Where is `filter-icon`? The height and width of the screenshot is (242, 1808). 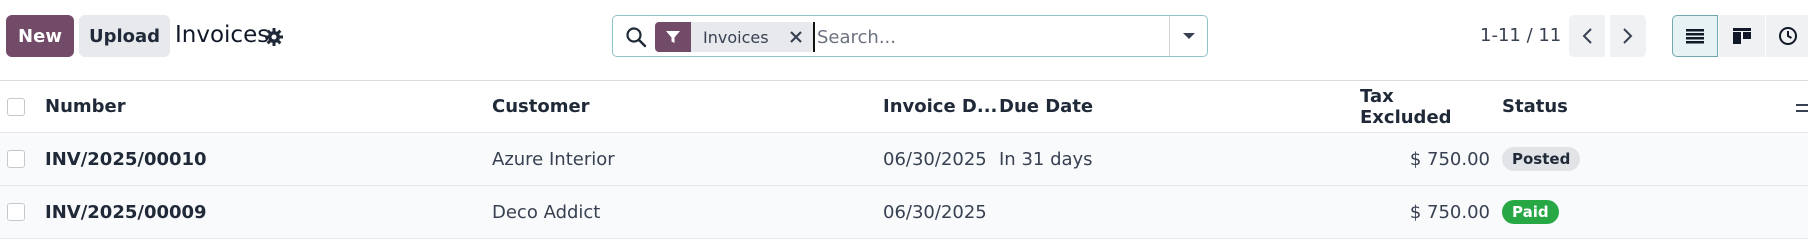
filter-icon is located at coordinates (673, 37).